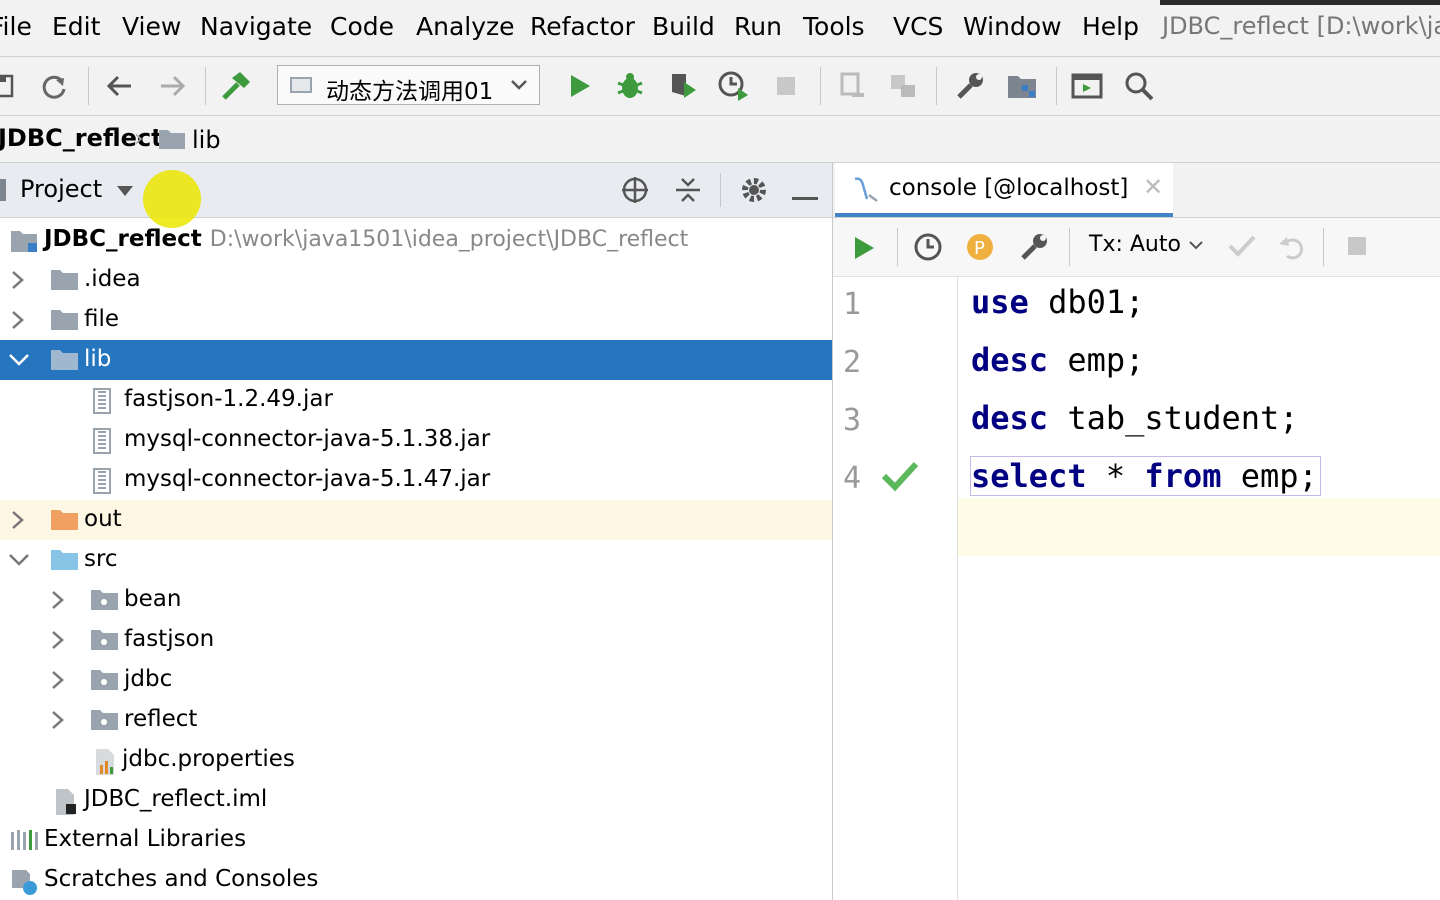 The width and height of the screenshot is (1440, 900). Describe the element at coordinates (25, 243) in the screenshot. I see `module-icon` at that location.